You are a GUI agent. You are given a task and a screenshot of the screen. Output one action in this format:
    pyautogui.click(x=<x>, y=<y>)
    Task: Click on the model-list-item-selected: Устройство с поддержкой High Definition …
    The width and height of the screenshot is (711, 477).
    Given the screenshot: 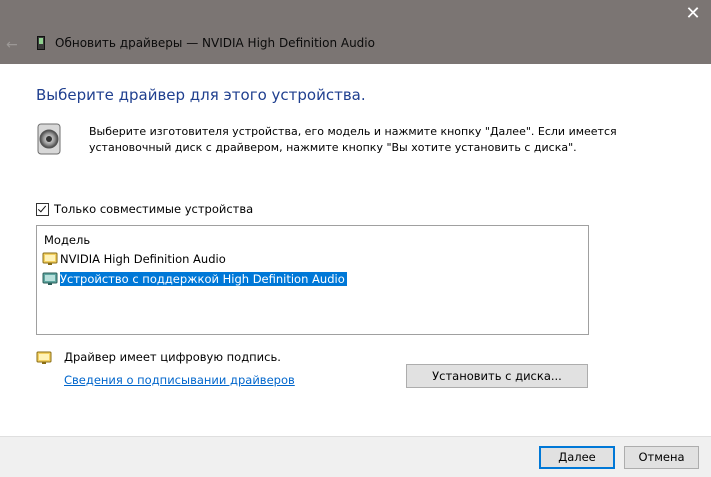 What is the action you would take?
    pyautogui.click(x=195, y=278)
    